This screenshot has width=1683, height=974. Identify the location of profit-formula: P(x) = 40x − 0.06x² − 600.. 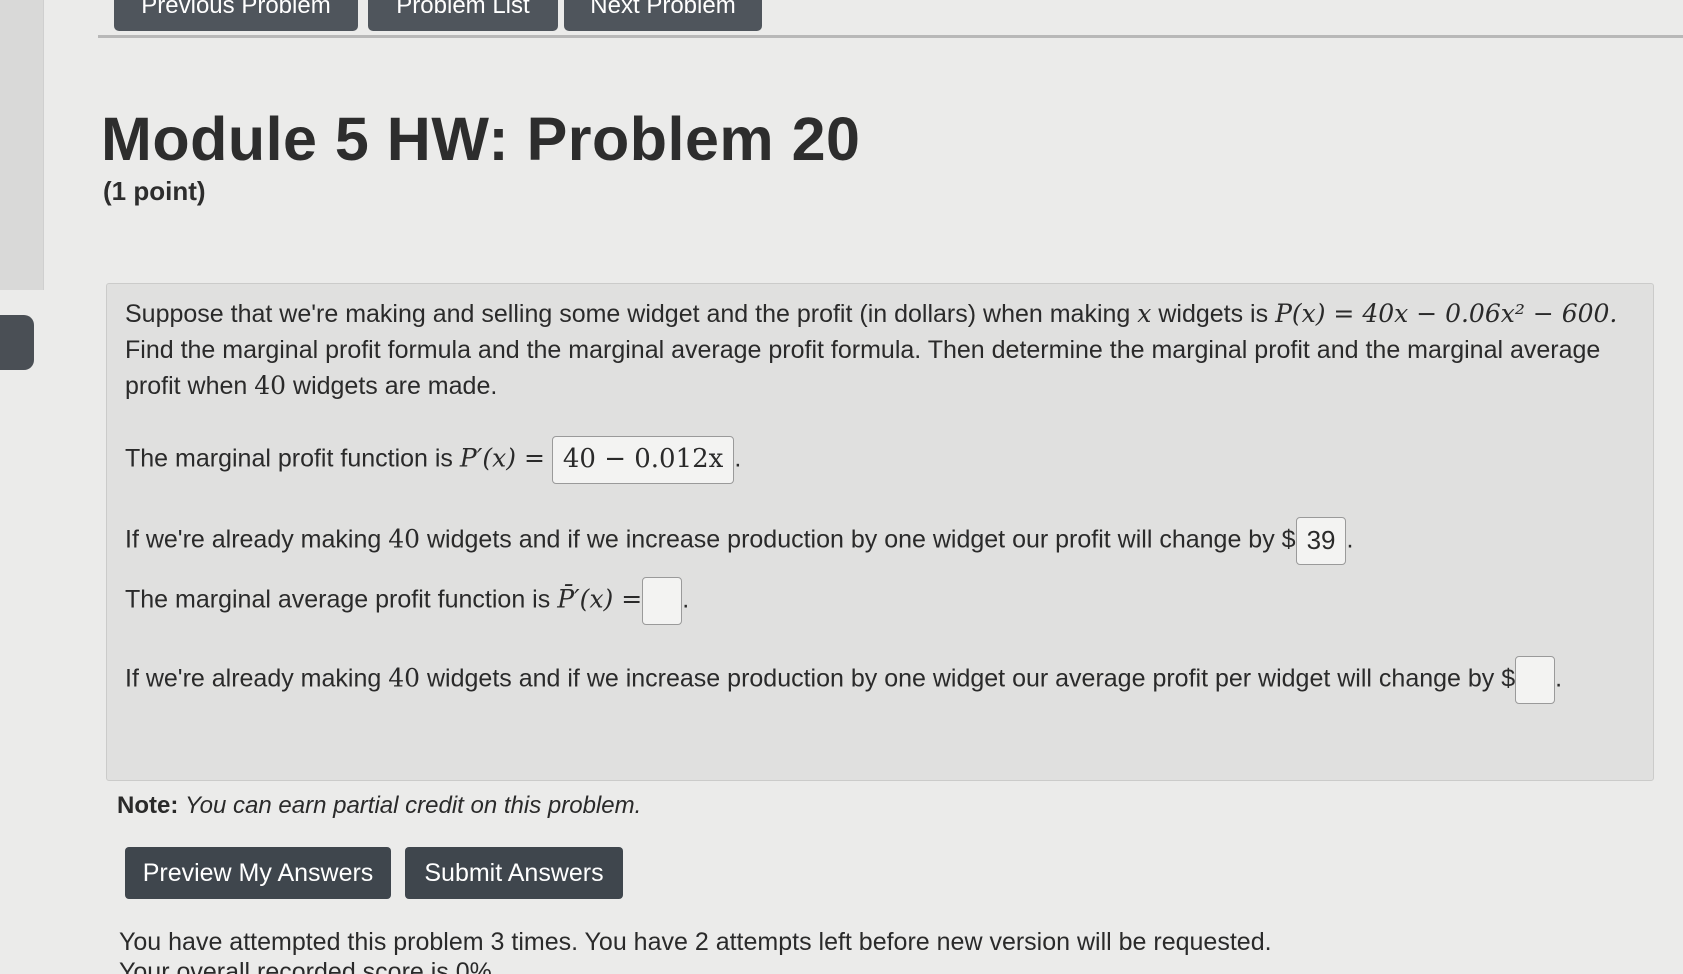
(1446, 313).